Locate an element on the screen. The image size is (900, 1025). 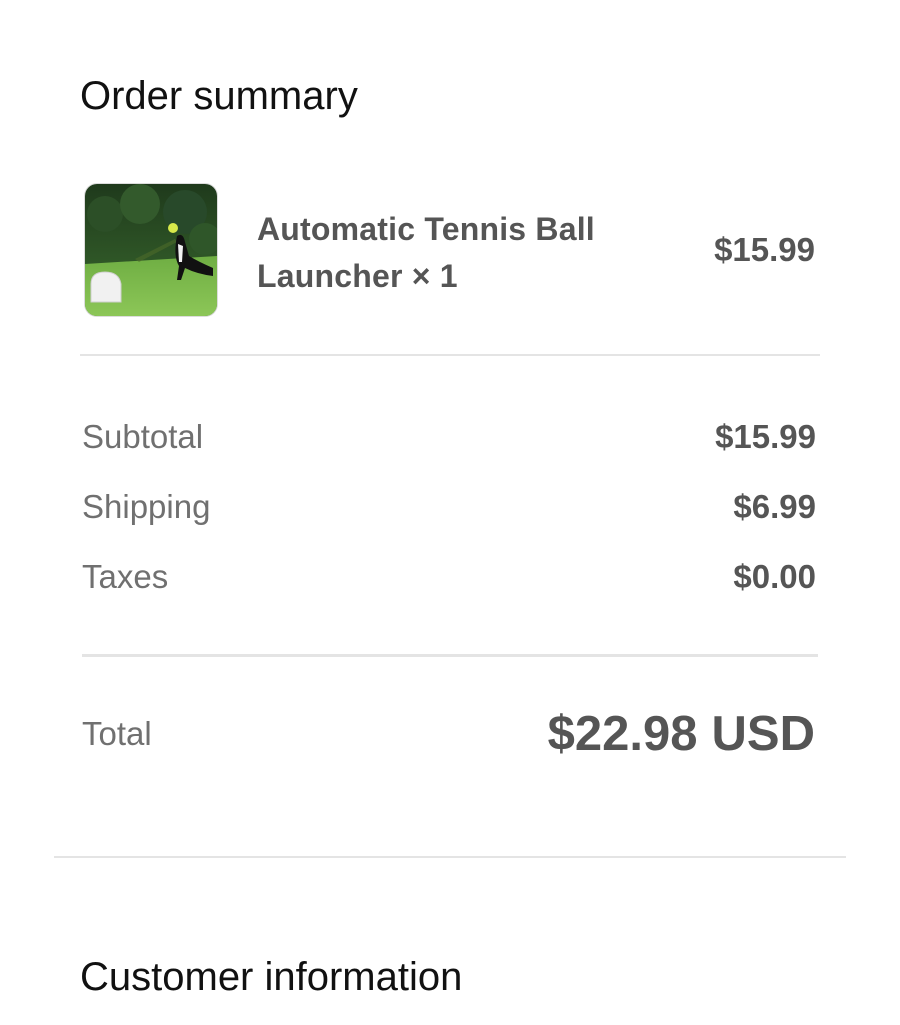
shipping-label: Shipping is located at coordinates (146, 506).